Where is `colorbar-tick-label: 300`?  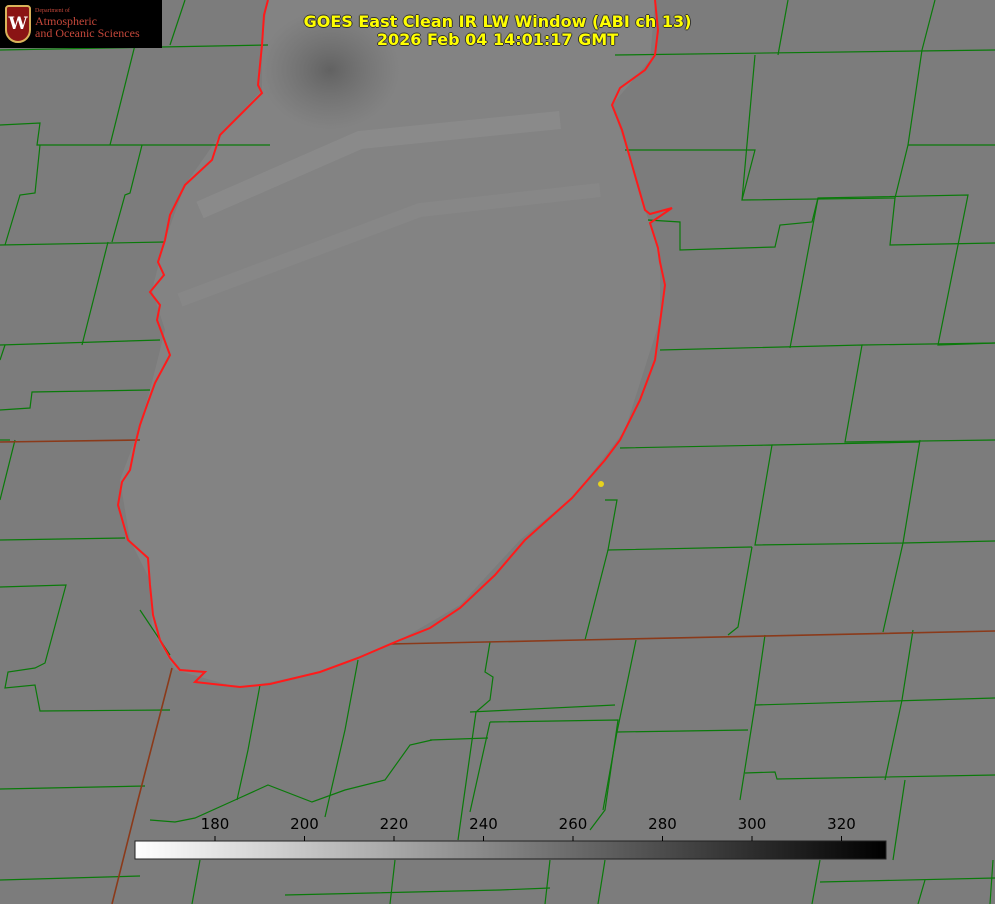
colorbar-tick-label: 300 is located at coordinates (752, 824).